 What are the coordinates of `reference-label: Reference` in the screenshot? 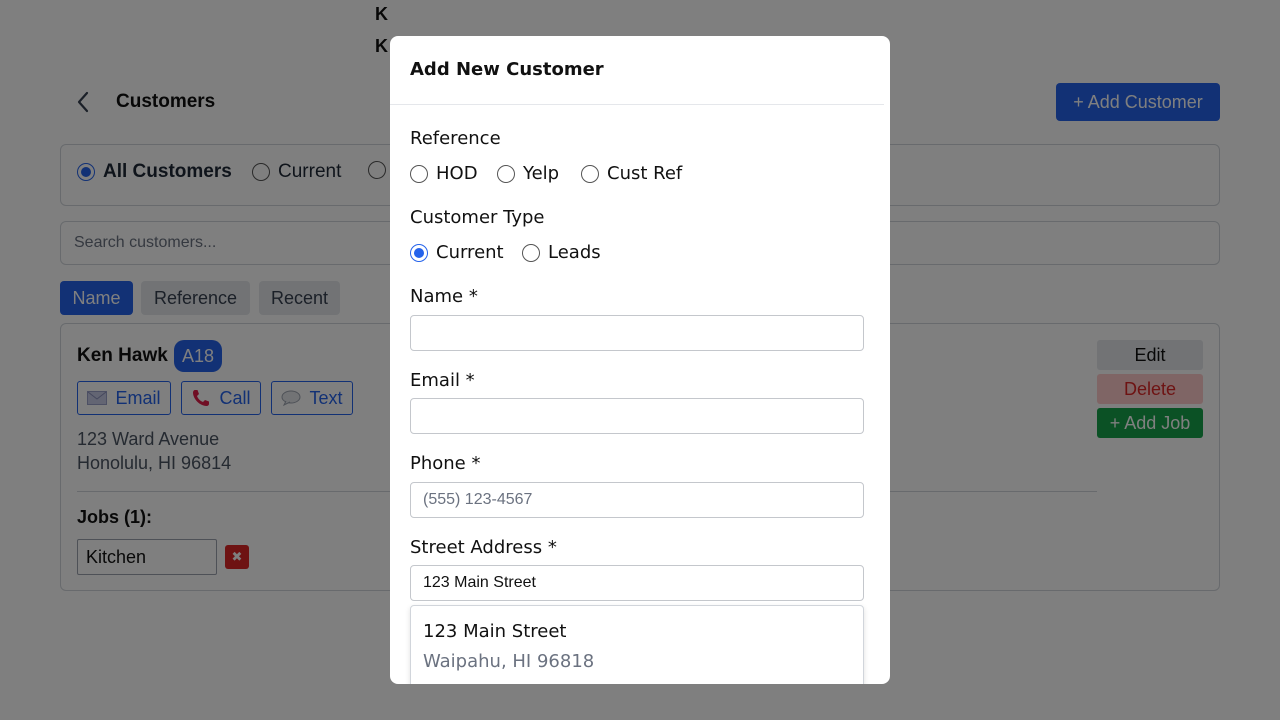 It's located at (455, 138).